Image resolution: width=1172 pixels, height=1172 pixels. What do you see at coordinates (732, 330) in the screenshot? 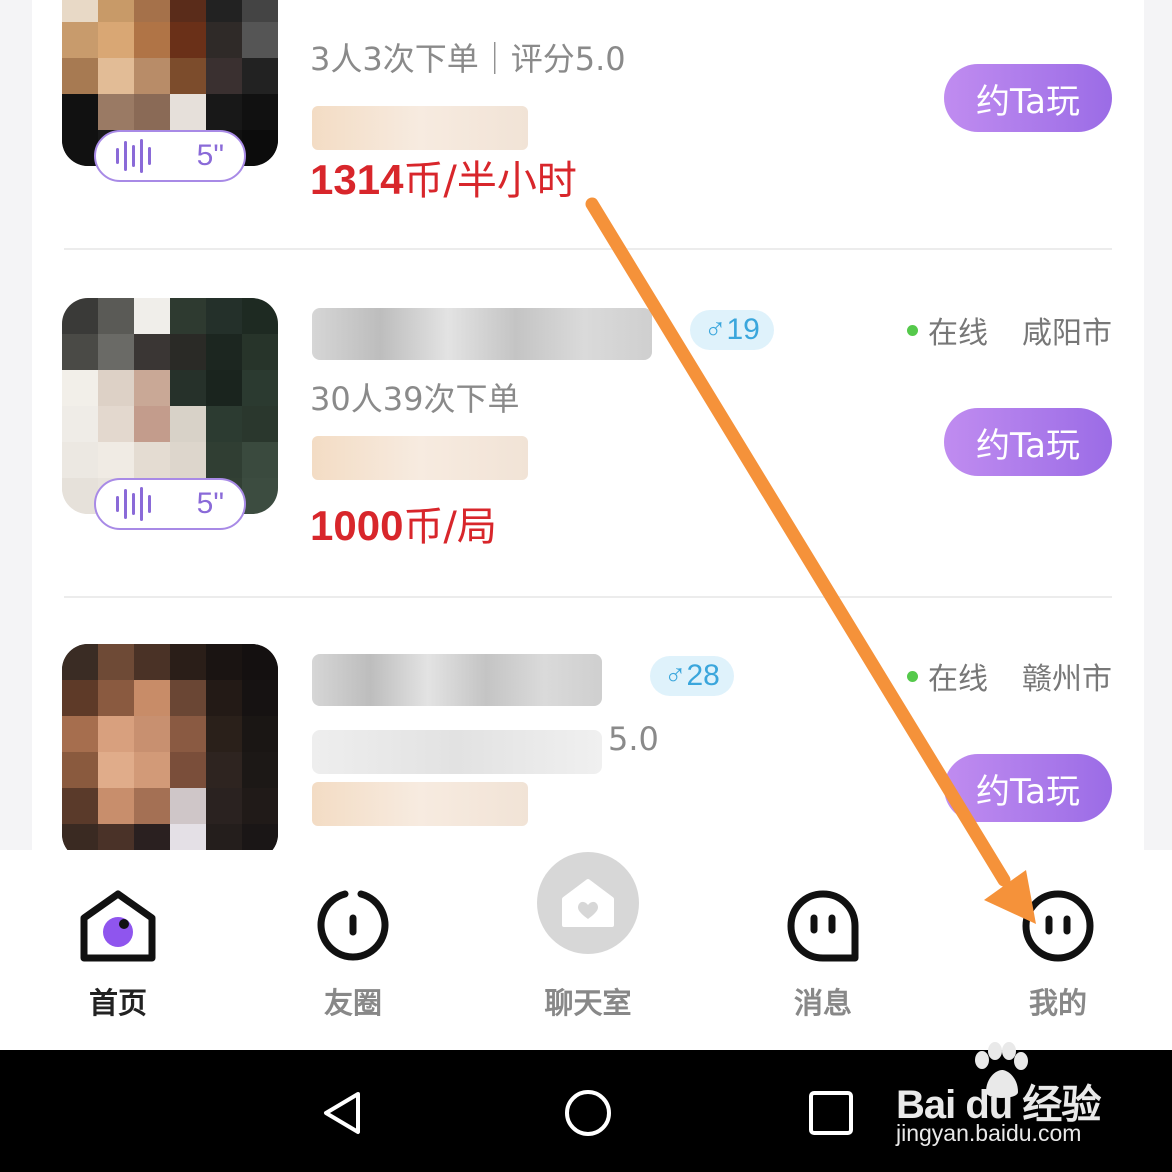
I see `age-badge: ♂19` at bounding box center [732, 330].